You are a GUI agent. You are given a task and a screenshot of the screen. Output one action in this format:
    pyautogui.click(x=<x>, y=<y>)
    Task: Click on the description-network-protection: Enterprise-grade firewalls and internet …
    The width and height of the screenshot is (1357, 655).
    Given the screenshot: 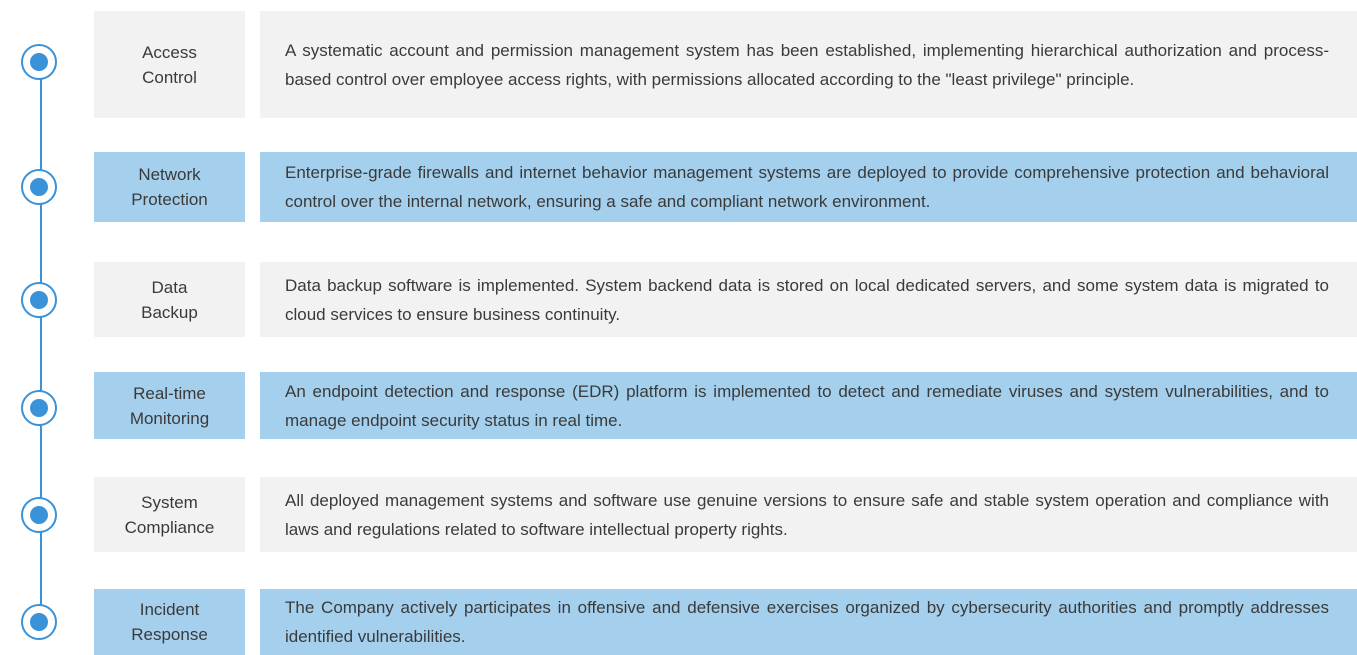 What is the action you would take?
    pyautogui.click(x=808, y=187)
    